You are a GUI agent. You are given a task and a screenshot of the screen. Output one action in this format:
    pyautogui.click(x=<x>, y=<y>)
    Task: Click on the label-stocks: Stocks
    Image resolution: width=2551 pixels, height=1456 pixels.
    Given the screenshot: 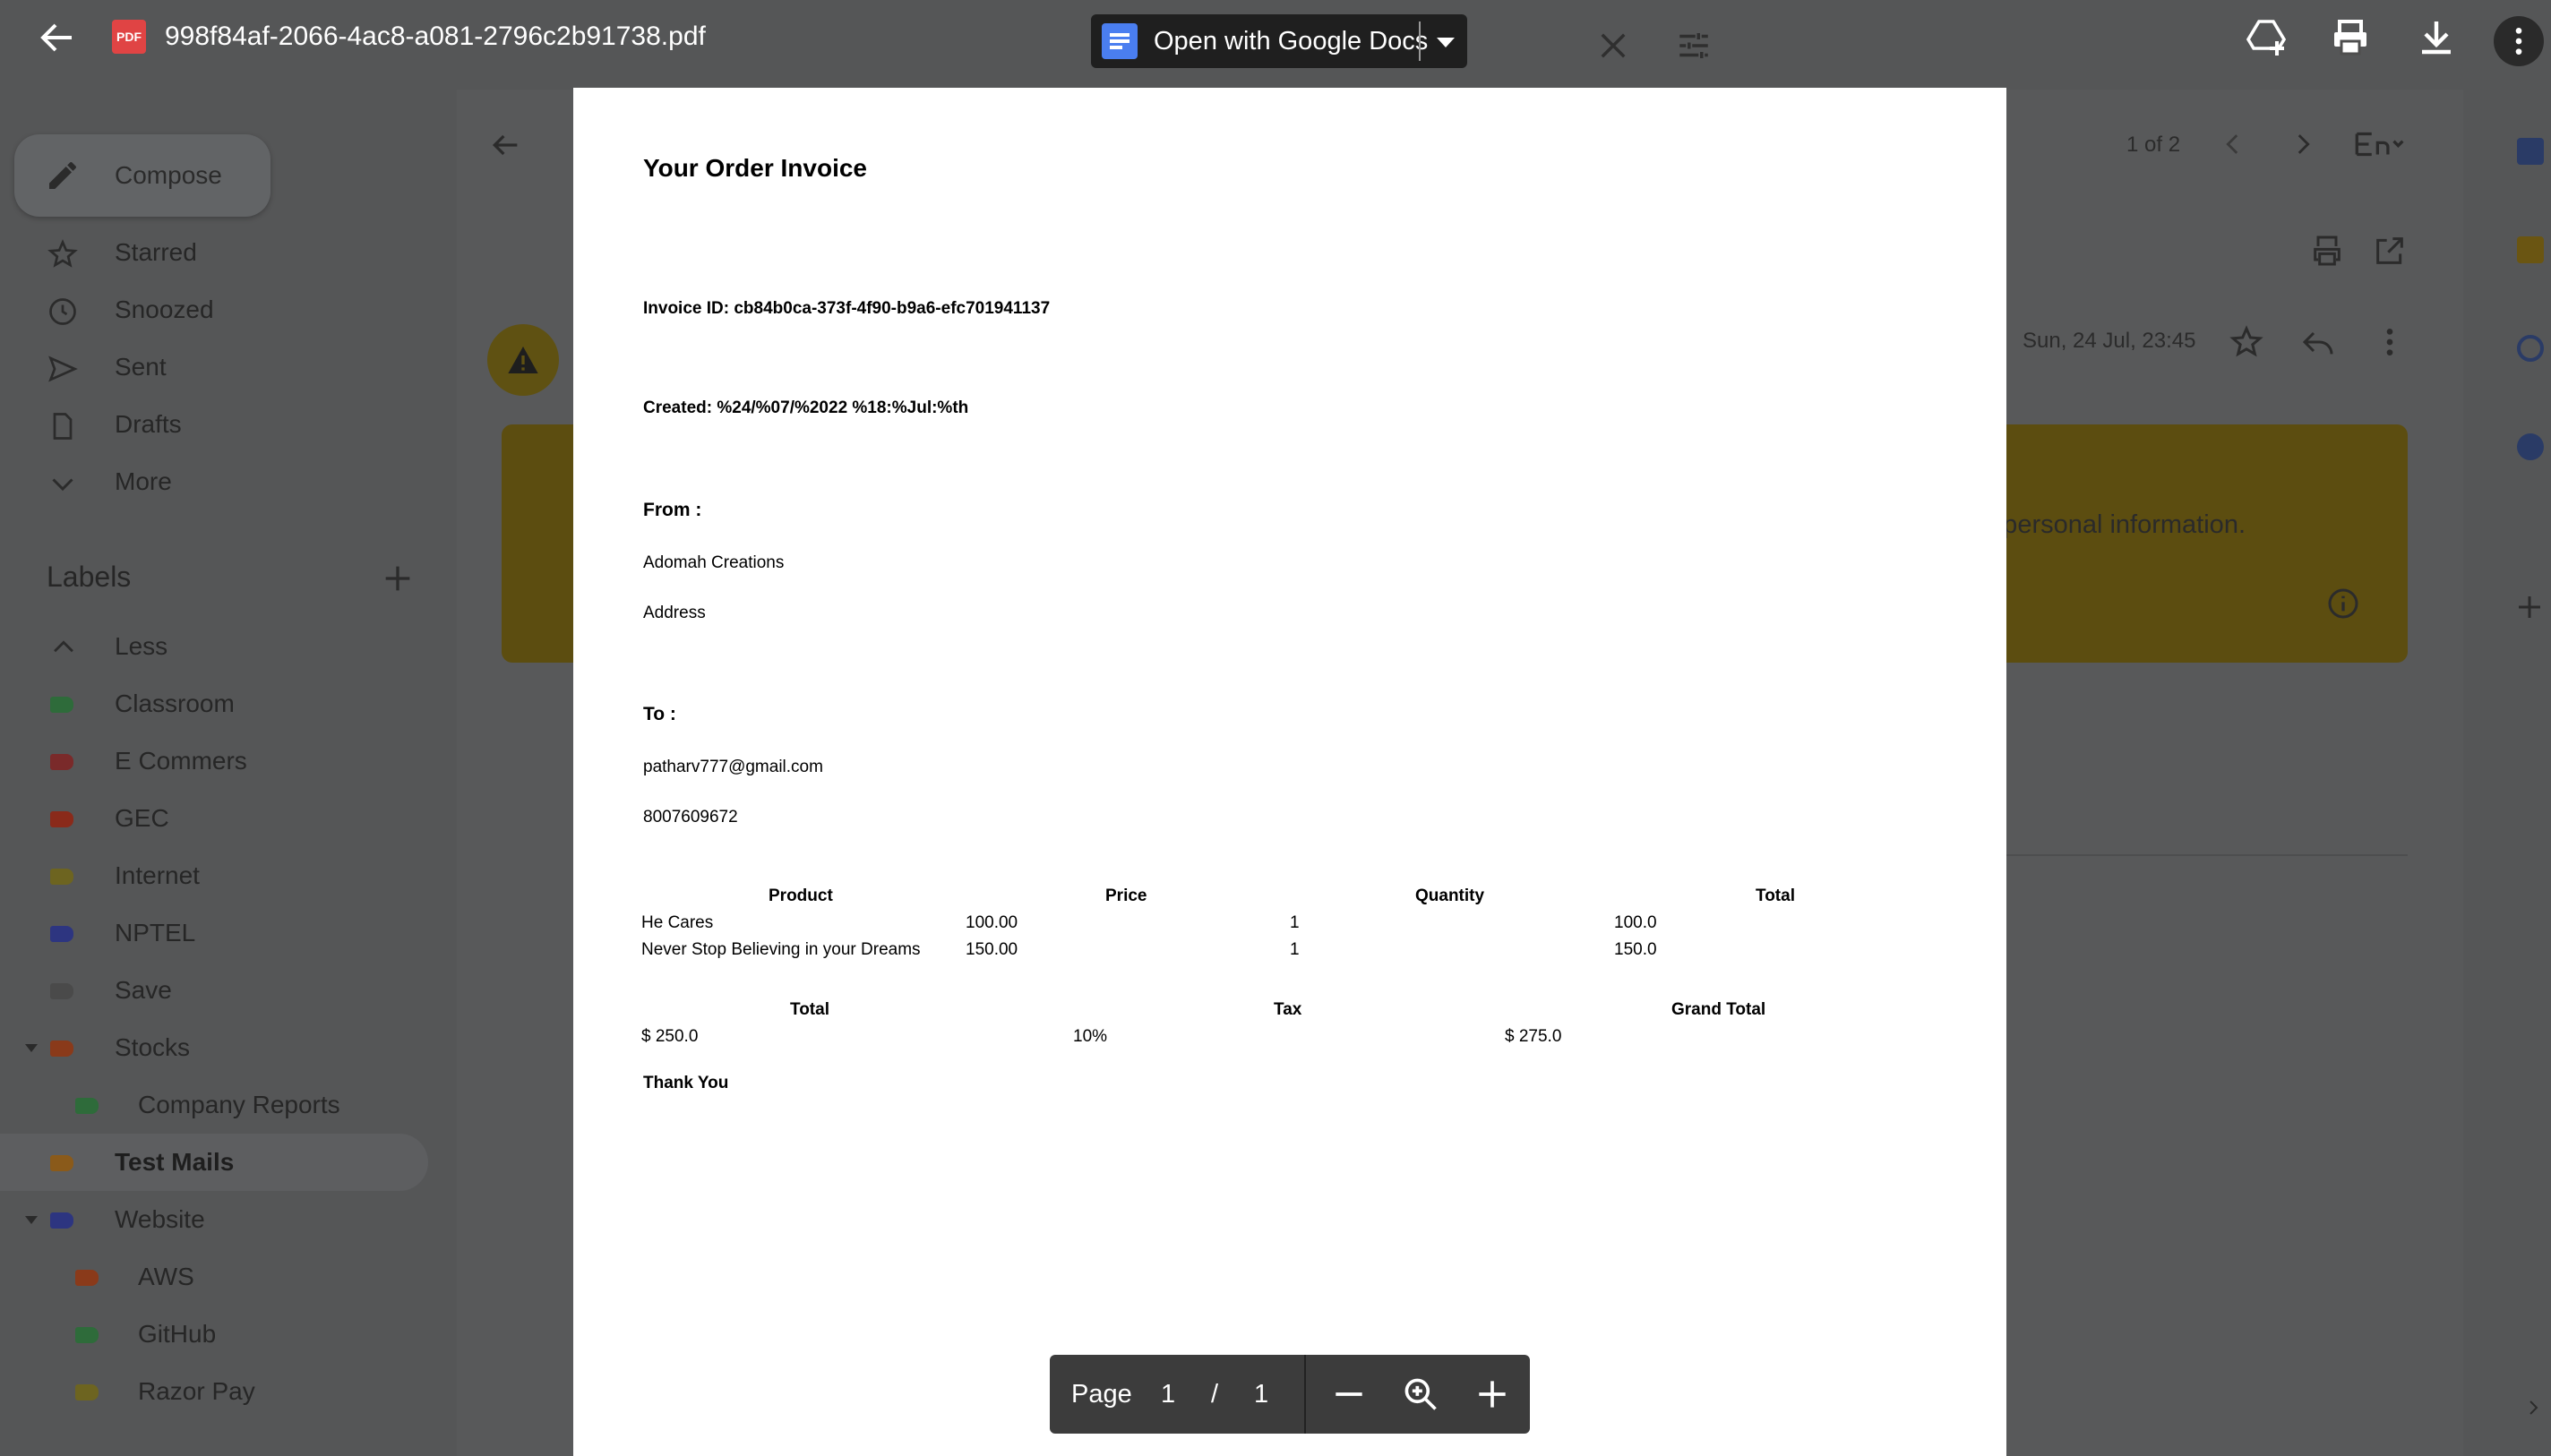 What is the action you would take?
    pyautogui.click(x=214, y=1047)
    